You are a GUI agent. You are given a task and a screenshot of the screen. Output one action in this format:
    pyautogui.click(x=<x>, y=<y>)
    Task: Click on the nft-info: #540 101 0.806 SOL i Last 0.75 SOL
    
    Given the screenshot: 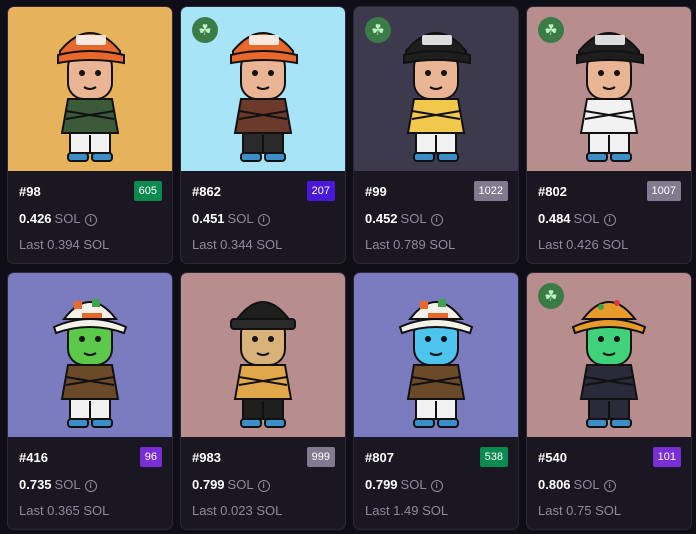 What is the action you would take?
    pyautogui.click(x=609, y=483)
    